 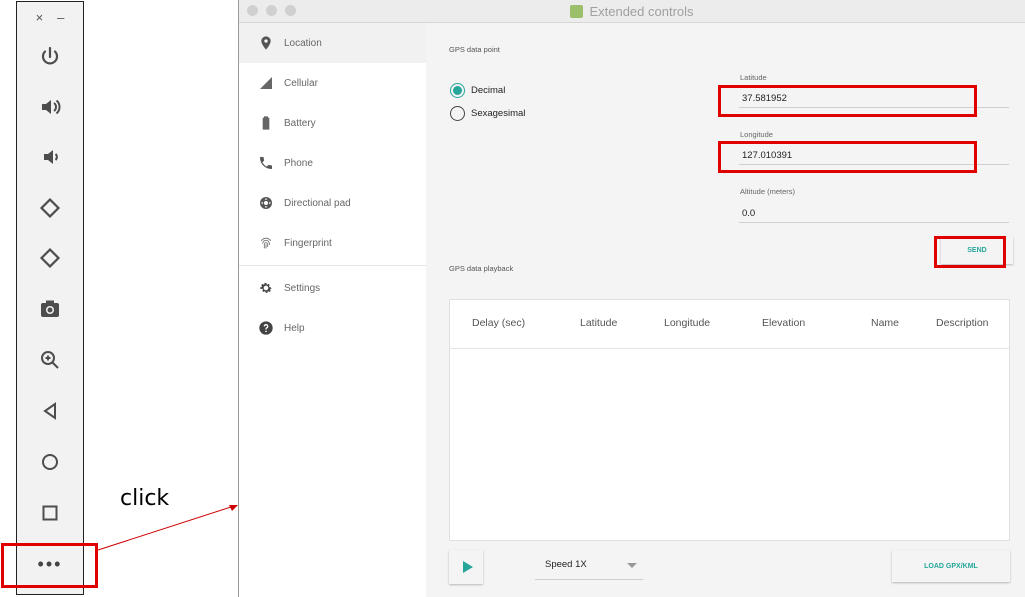 I want to click on minimize-window-icon, so click(x=271, y=10).